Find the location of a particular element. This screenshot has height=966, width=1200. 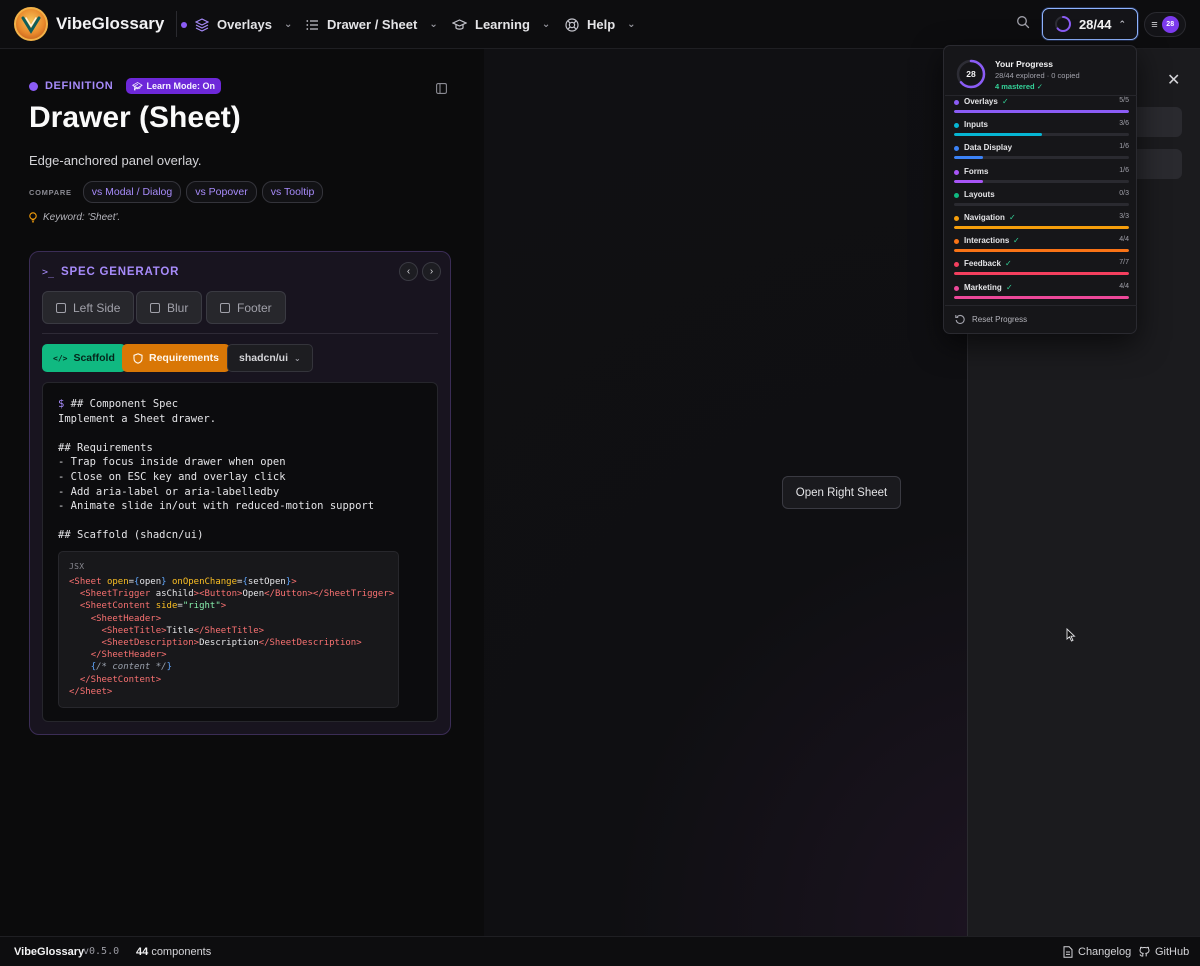

scaffold-button: </> Scaffold is located at coordinates (84, 358).